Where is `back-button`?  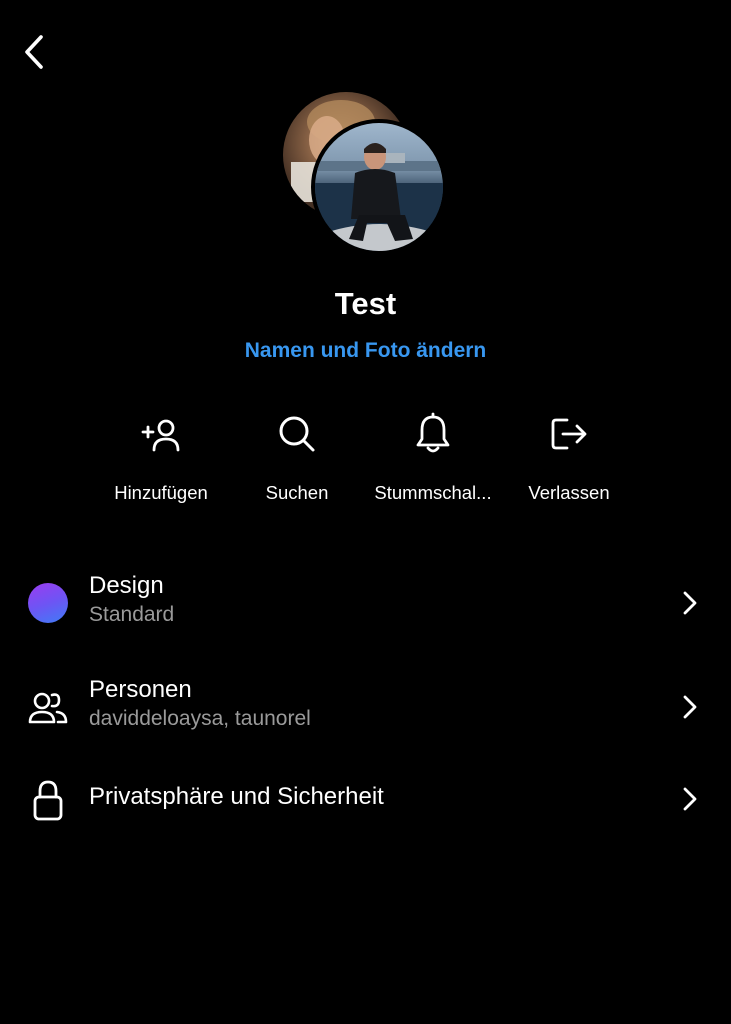 back-button is located at coordinates (34, 52).